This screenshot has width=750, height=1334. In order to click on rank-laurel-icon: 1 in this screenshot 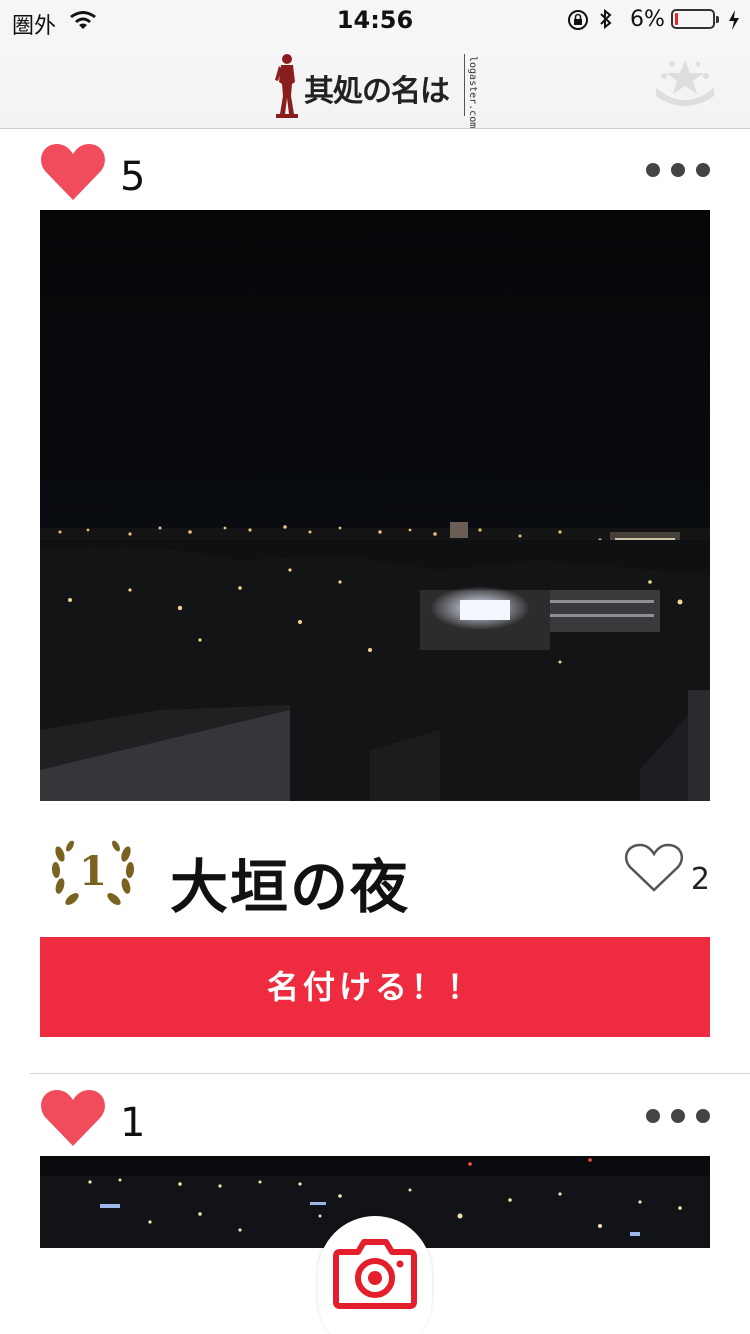, I will do `click(93, 873)`.